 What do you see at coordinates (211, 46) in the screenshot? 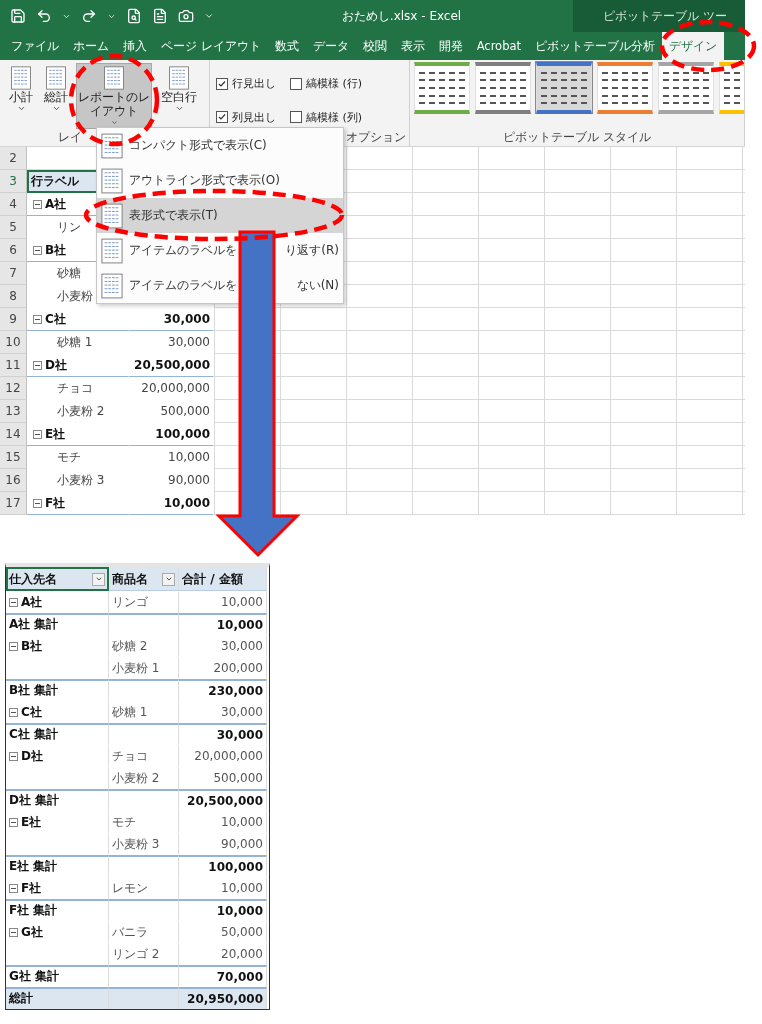
I see `ribbon-tab: ページ レイアウト` at bounding box center [211, 46].